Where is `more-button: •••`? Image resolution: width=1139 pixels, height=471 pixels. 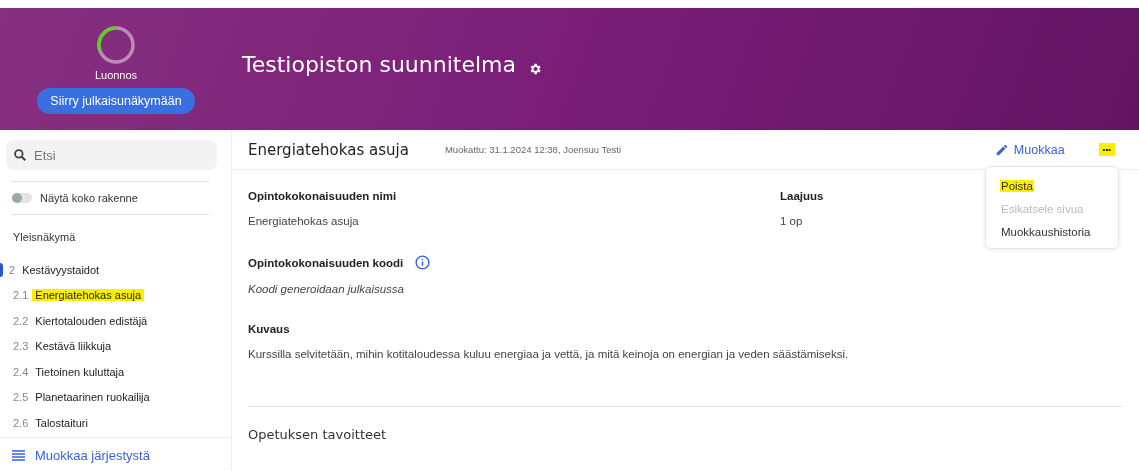
more-button: ••• is located at coordinates (1106, 149).